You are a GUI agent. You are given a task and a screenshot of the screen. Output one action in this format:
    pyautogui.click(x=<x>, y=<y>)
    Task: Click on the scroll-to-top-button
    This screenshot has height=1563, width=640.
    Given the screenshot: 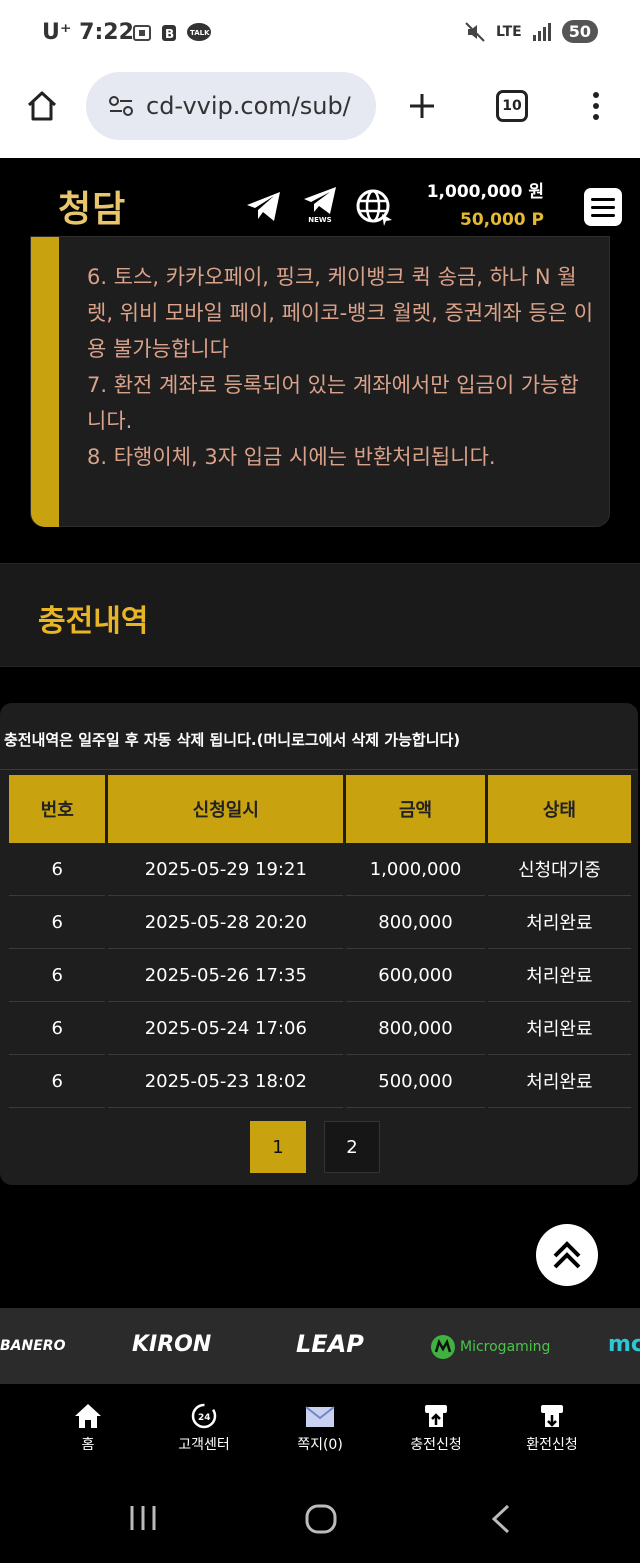 What is the action you would take?
    pyautogui.click(x=567, y=1255)
    